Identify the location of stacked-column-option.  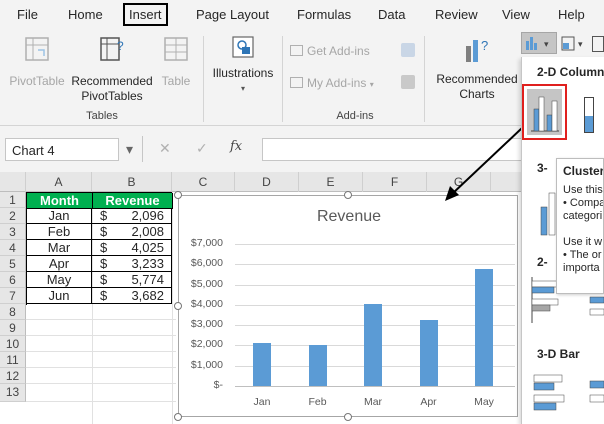
(593, 113).